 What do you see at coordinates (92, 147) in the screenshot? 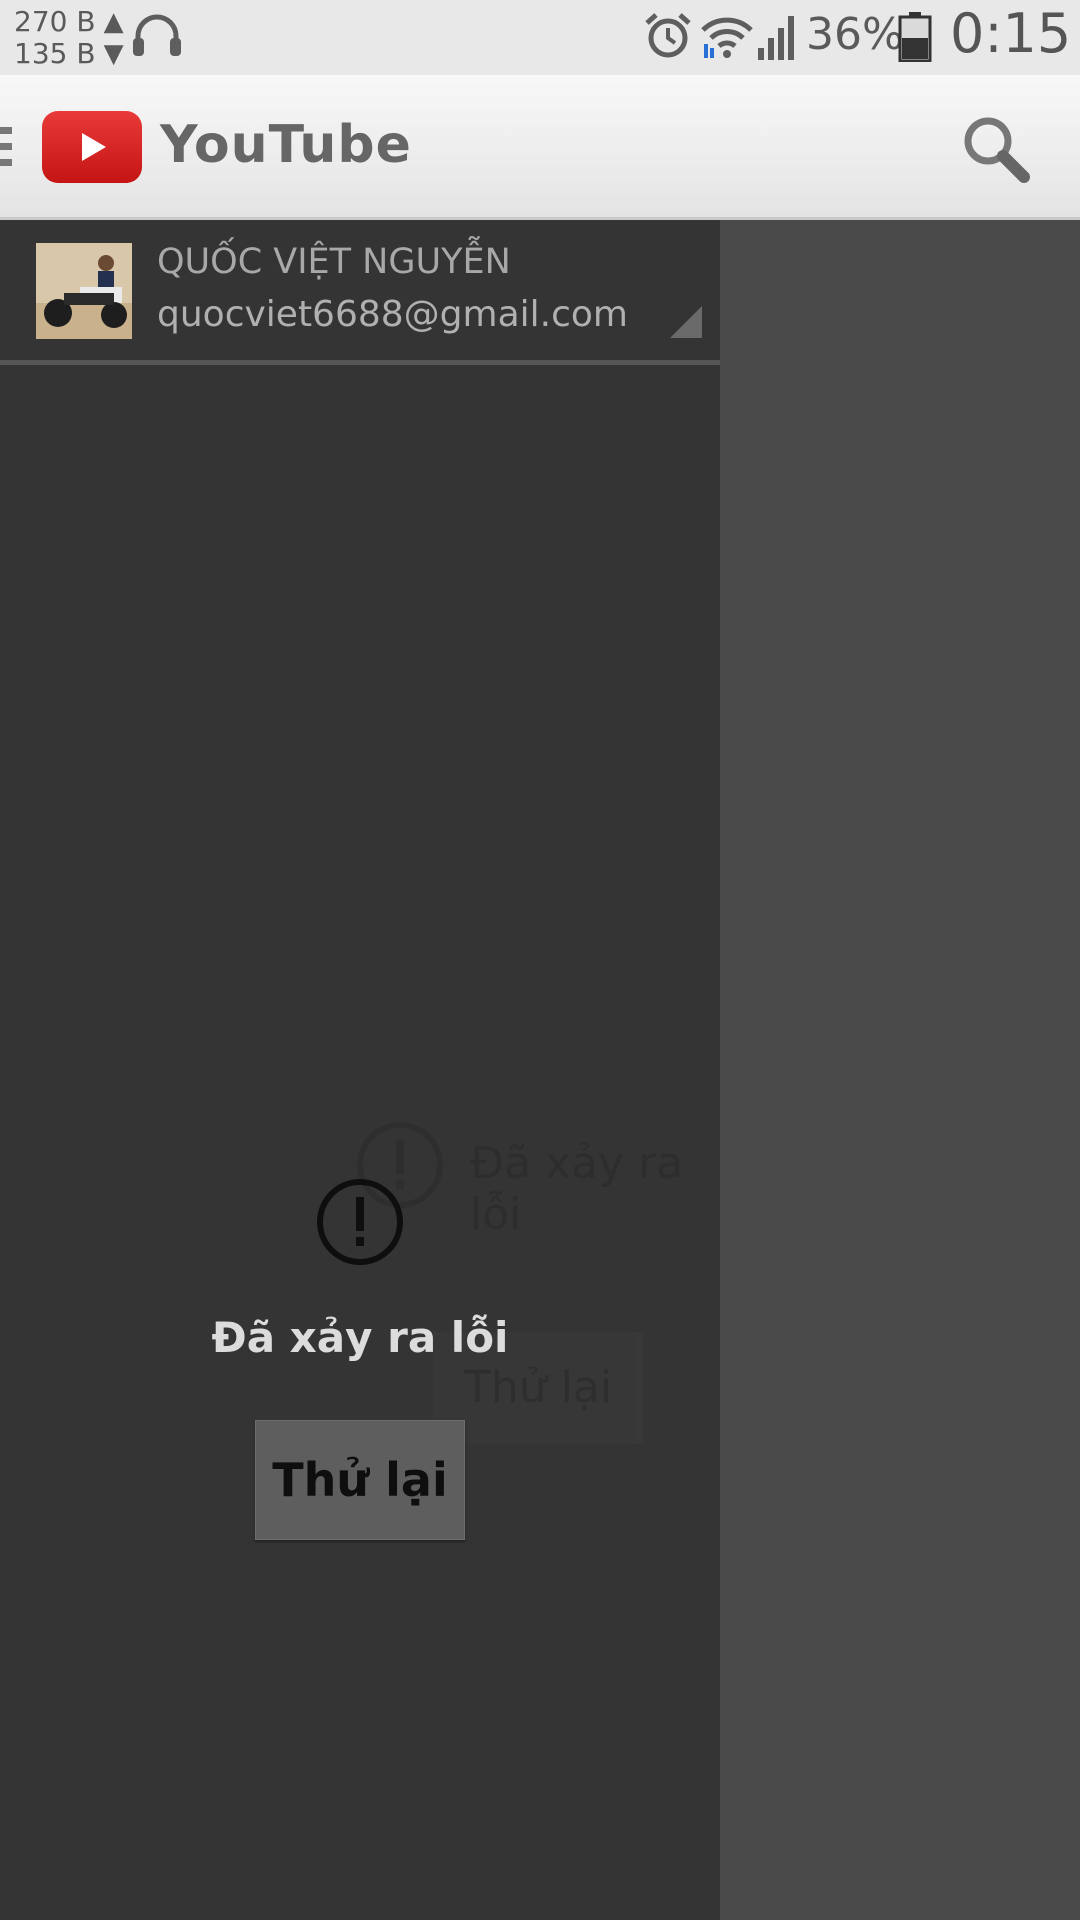
I see `youtube-logo` at bounding box center [92, 147].